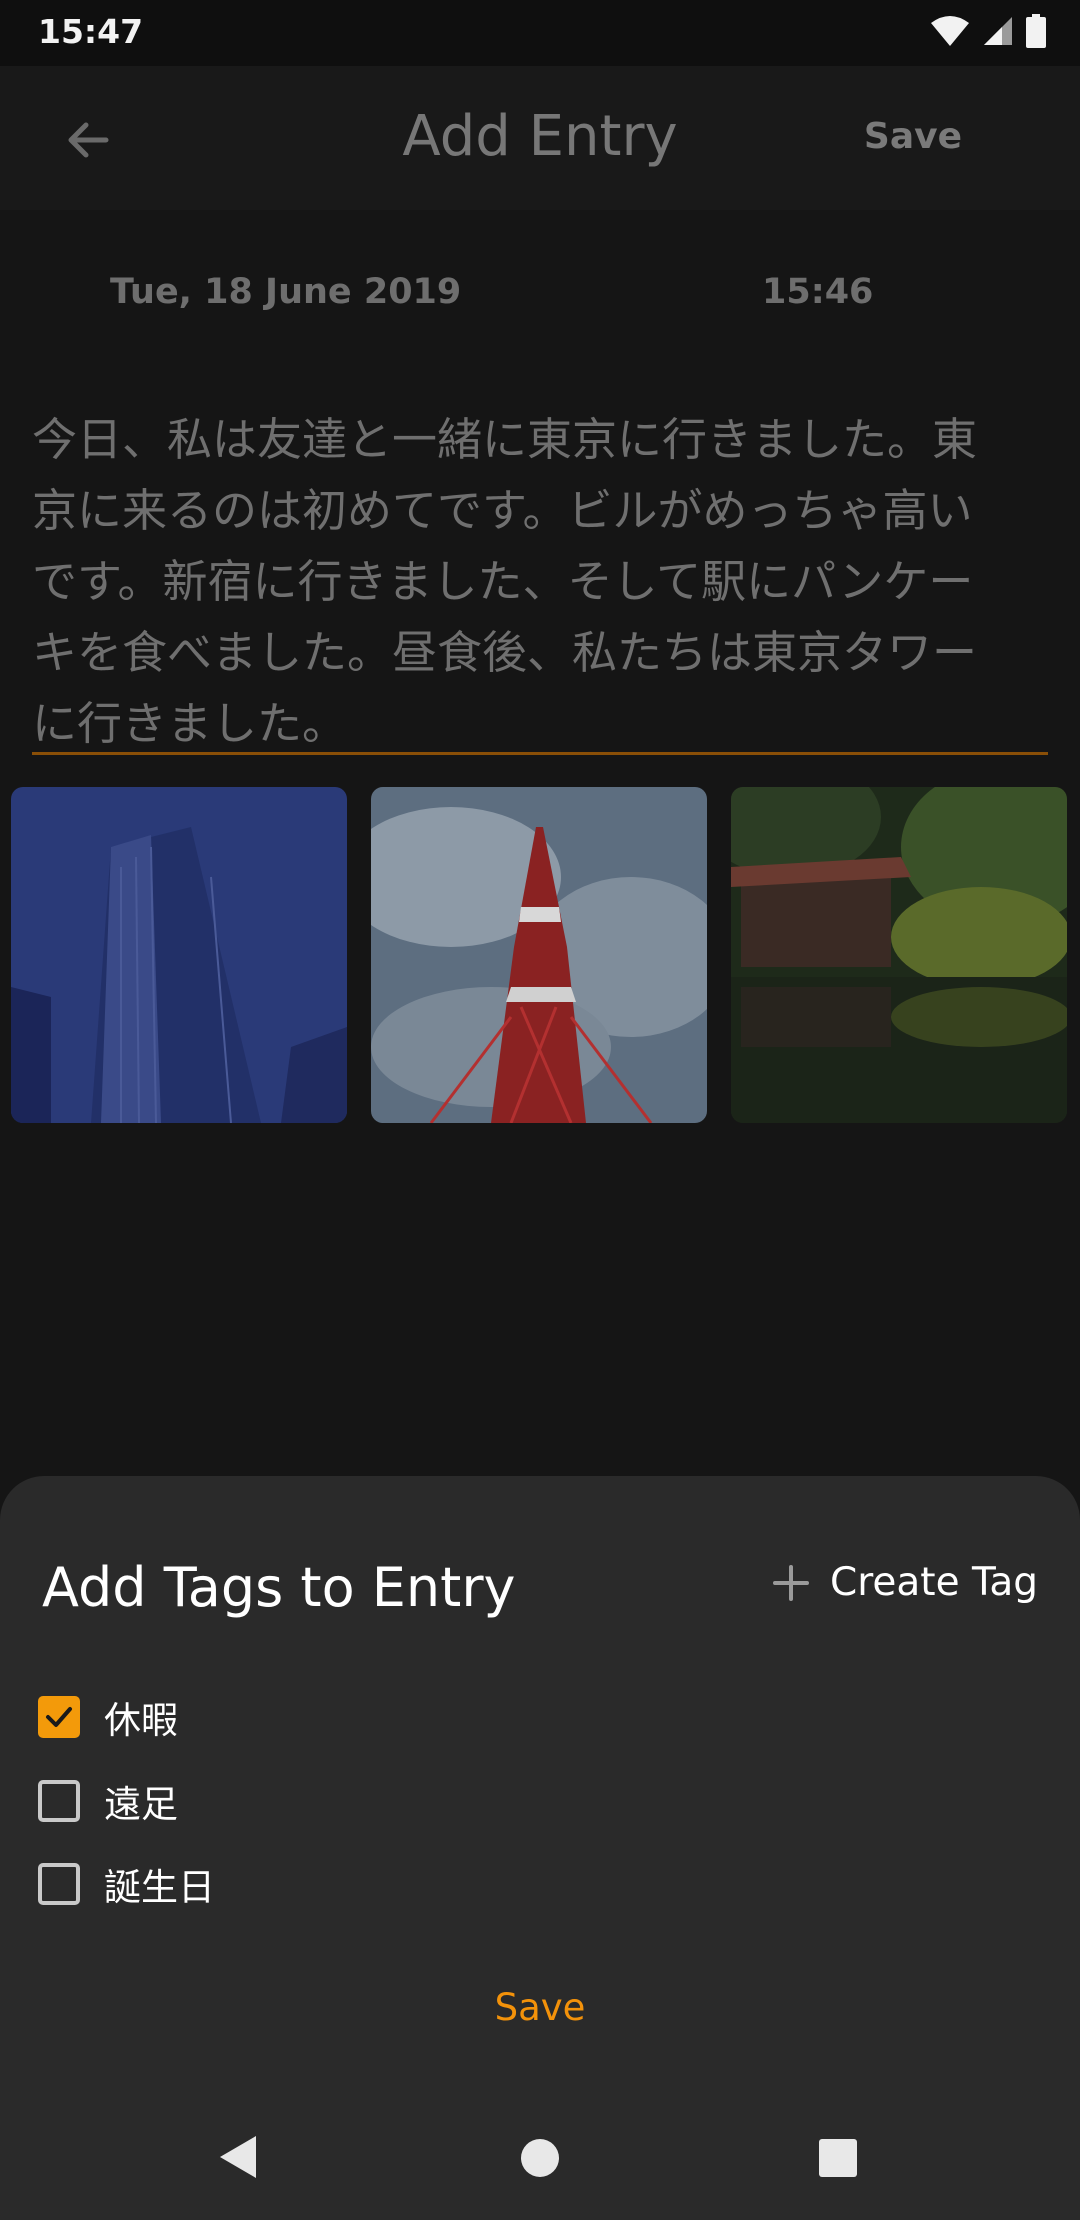 The width and height of the screenshot is (1080, 2220). Describe the element at coordinates (179, 955) in the screenshot. I see `skyscraper-photo` at that location.